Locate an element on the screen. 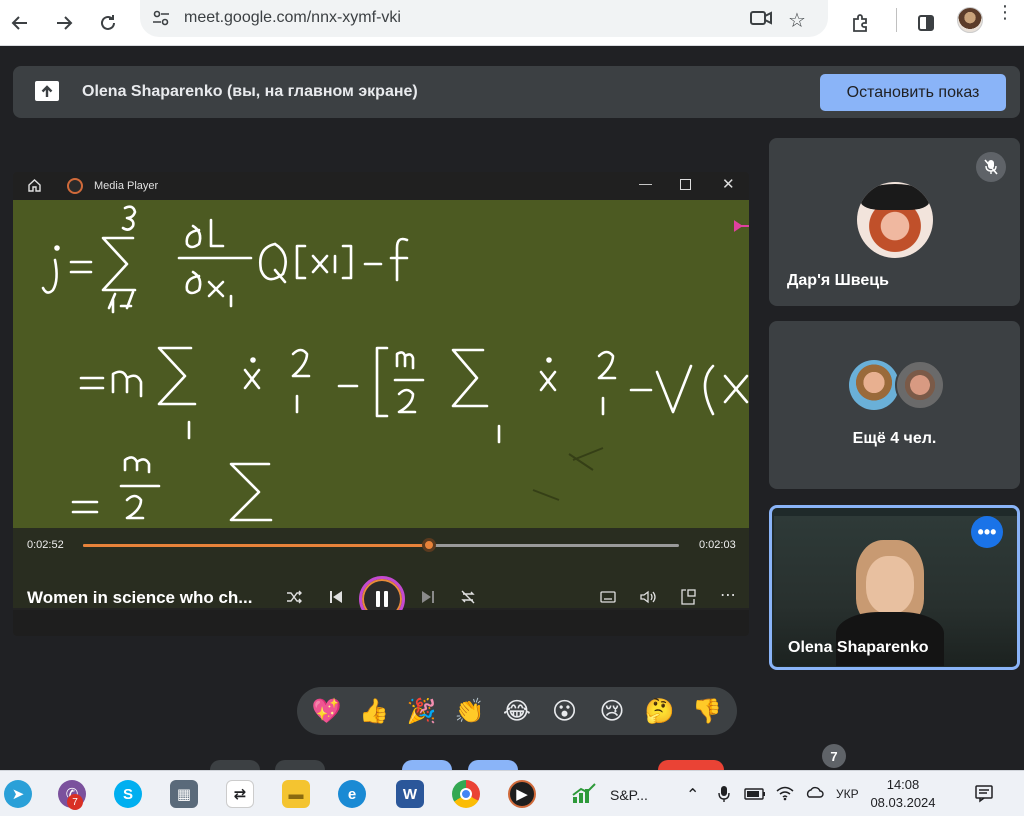 The width and height of the screenshot is (1024, 816). viber-notification-badge: 7 is located at coordinates (75, 802).